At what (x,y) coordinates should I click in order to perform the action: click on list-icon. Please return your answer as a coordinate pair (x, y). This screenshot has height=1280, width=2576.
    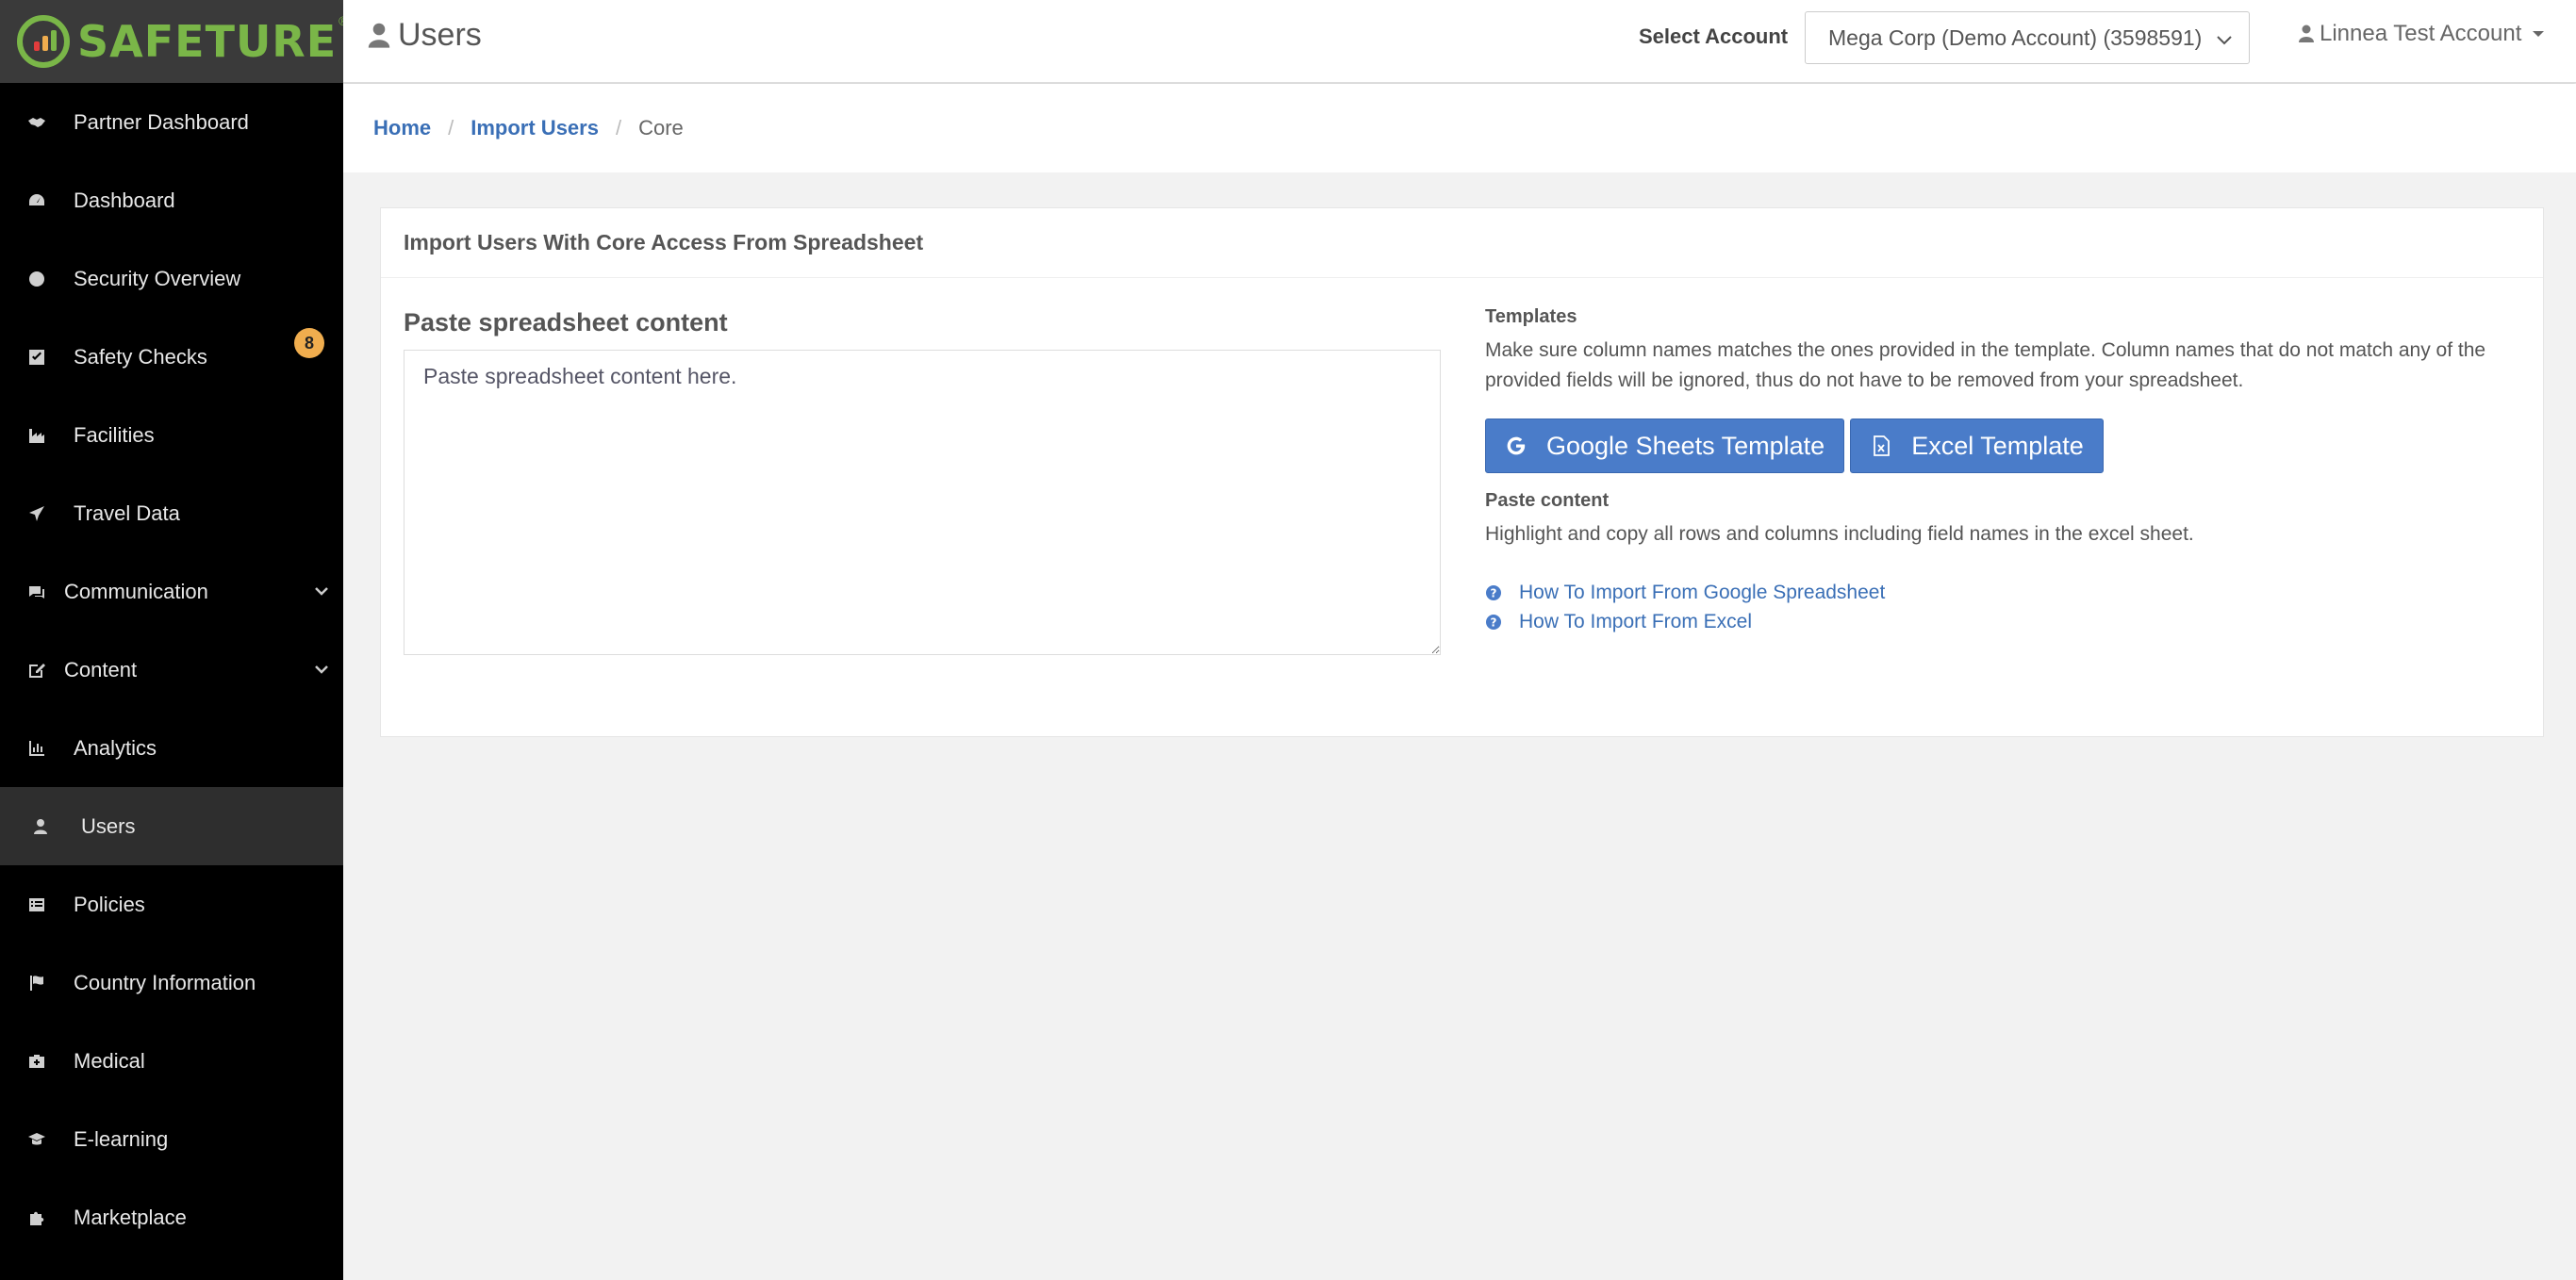
    Looking at the image, I should click on (37, 905).